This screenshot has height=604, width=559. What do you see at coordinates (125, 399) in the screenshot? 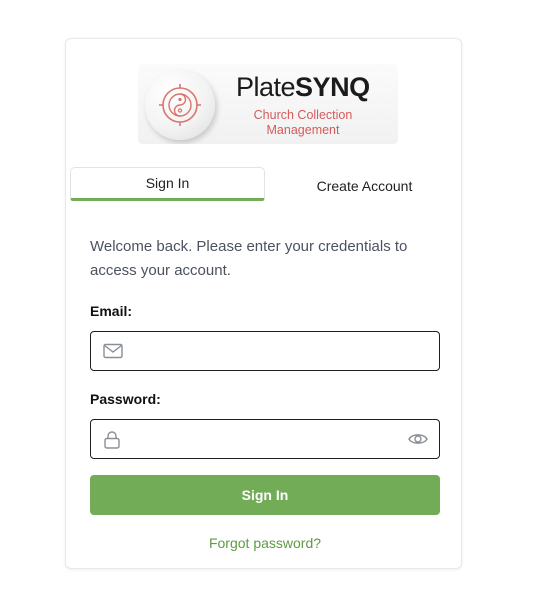
I see `password-label: Password:` at bounding box center [125, 399].